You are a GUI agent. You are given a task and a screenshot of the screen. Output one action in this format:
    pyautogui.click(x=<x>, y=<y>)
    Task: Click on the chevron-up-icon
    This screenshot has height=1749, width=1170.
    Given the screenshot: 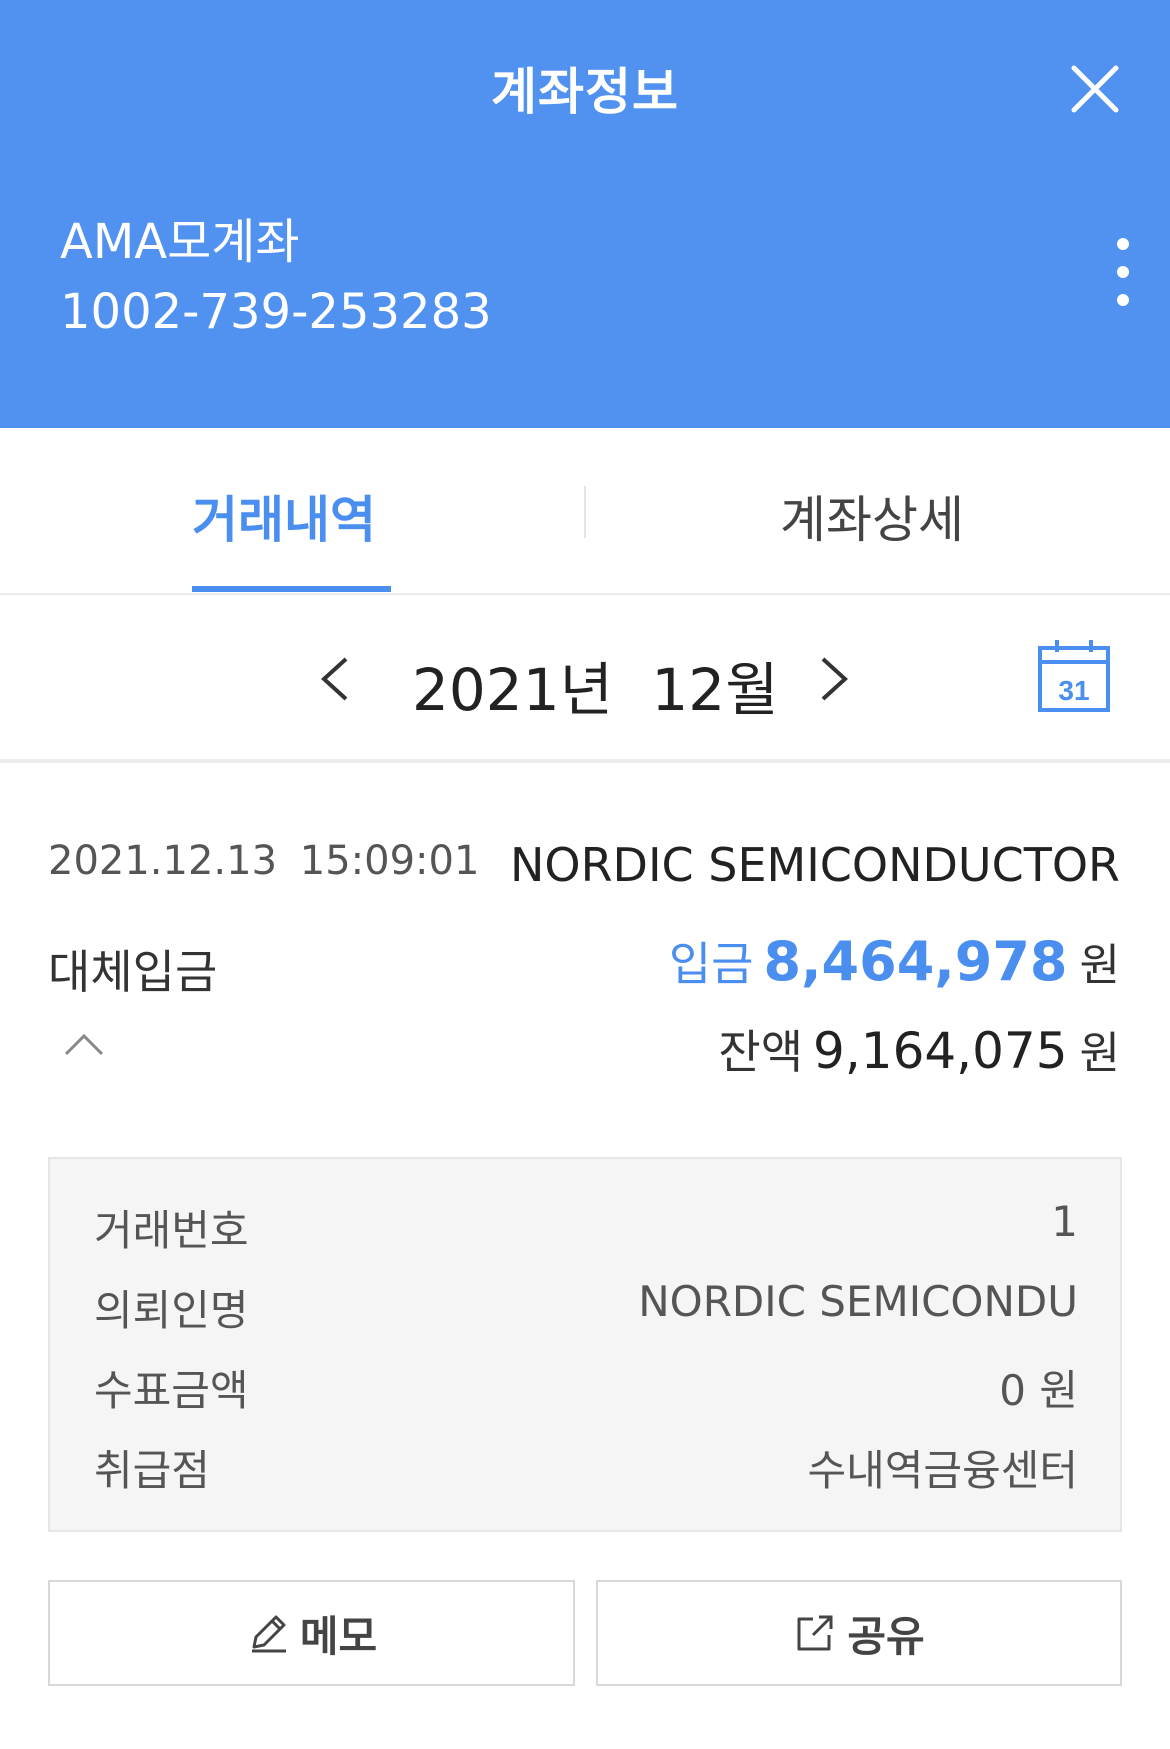 What is the action you would take?
    pyautogui.click(x=84, y=1044)
    